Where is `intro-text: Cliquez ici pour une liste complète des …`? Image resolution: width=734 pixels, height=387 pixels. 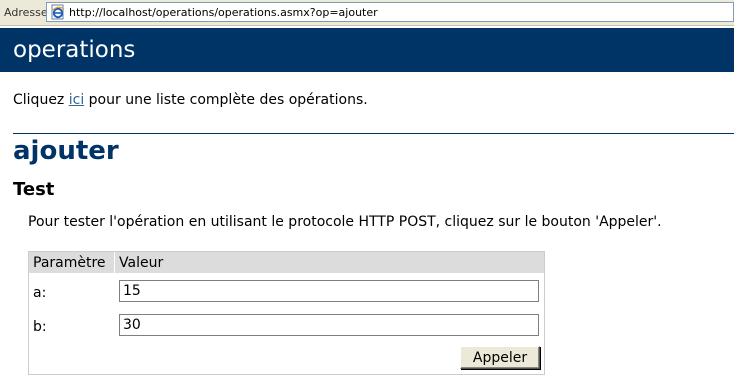
intro-text: Cliquez ici pour une liste complète des … is located at coordinates (190, 100).